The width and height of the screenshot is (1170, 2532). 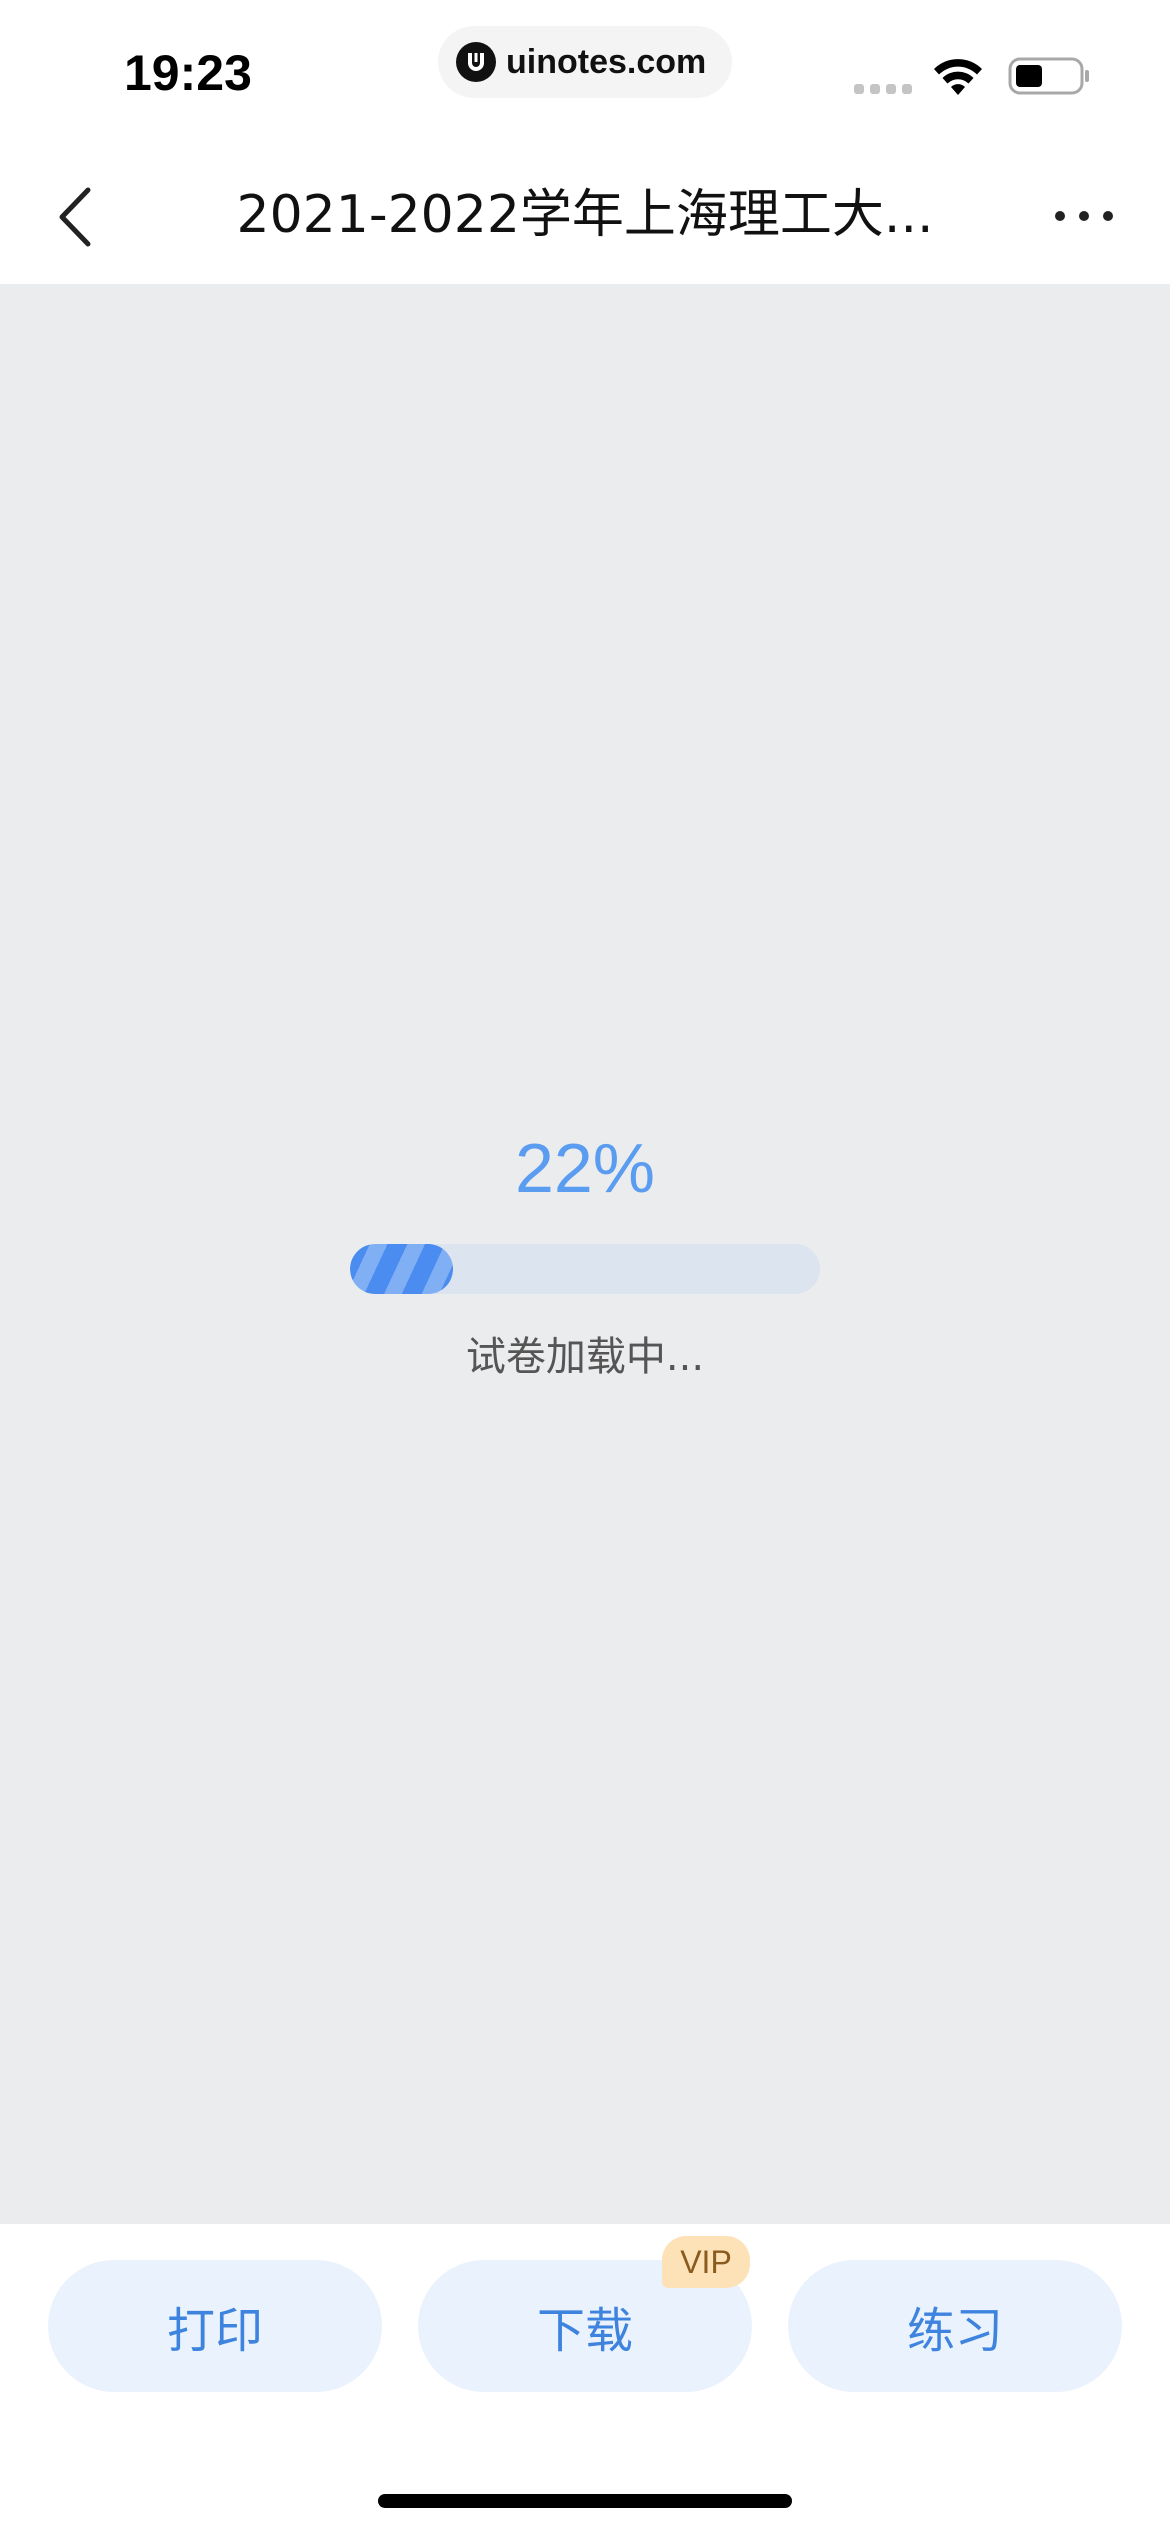 What do you see at coordinates (585, 1168) in the screenshot?
I see `progress-percent: 22%` at bounding box center [585, 1168].